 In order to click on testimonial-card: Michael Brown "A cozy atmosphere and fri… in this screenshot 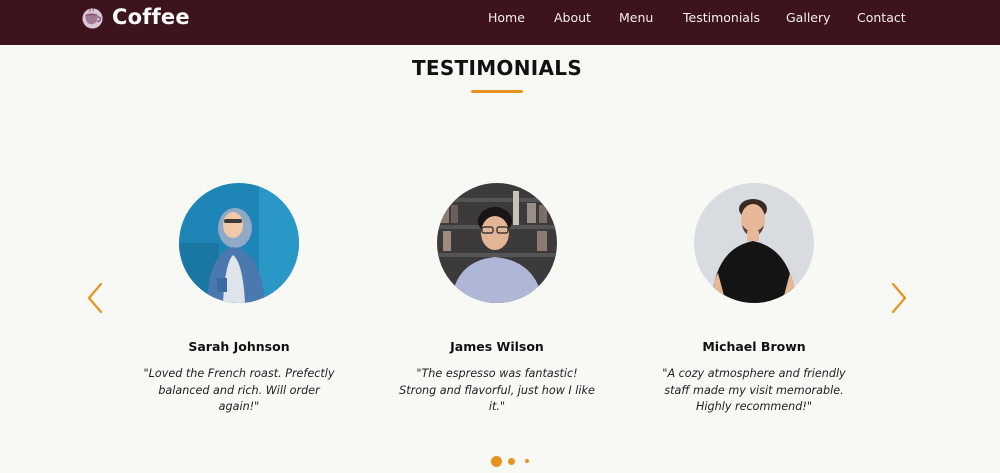, I will do `click(754, 299)`.